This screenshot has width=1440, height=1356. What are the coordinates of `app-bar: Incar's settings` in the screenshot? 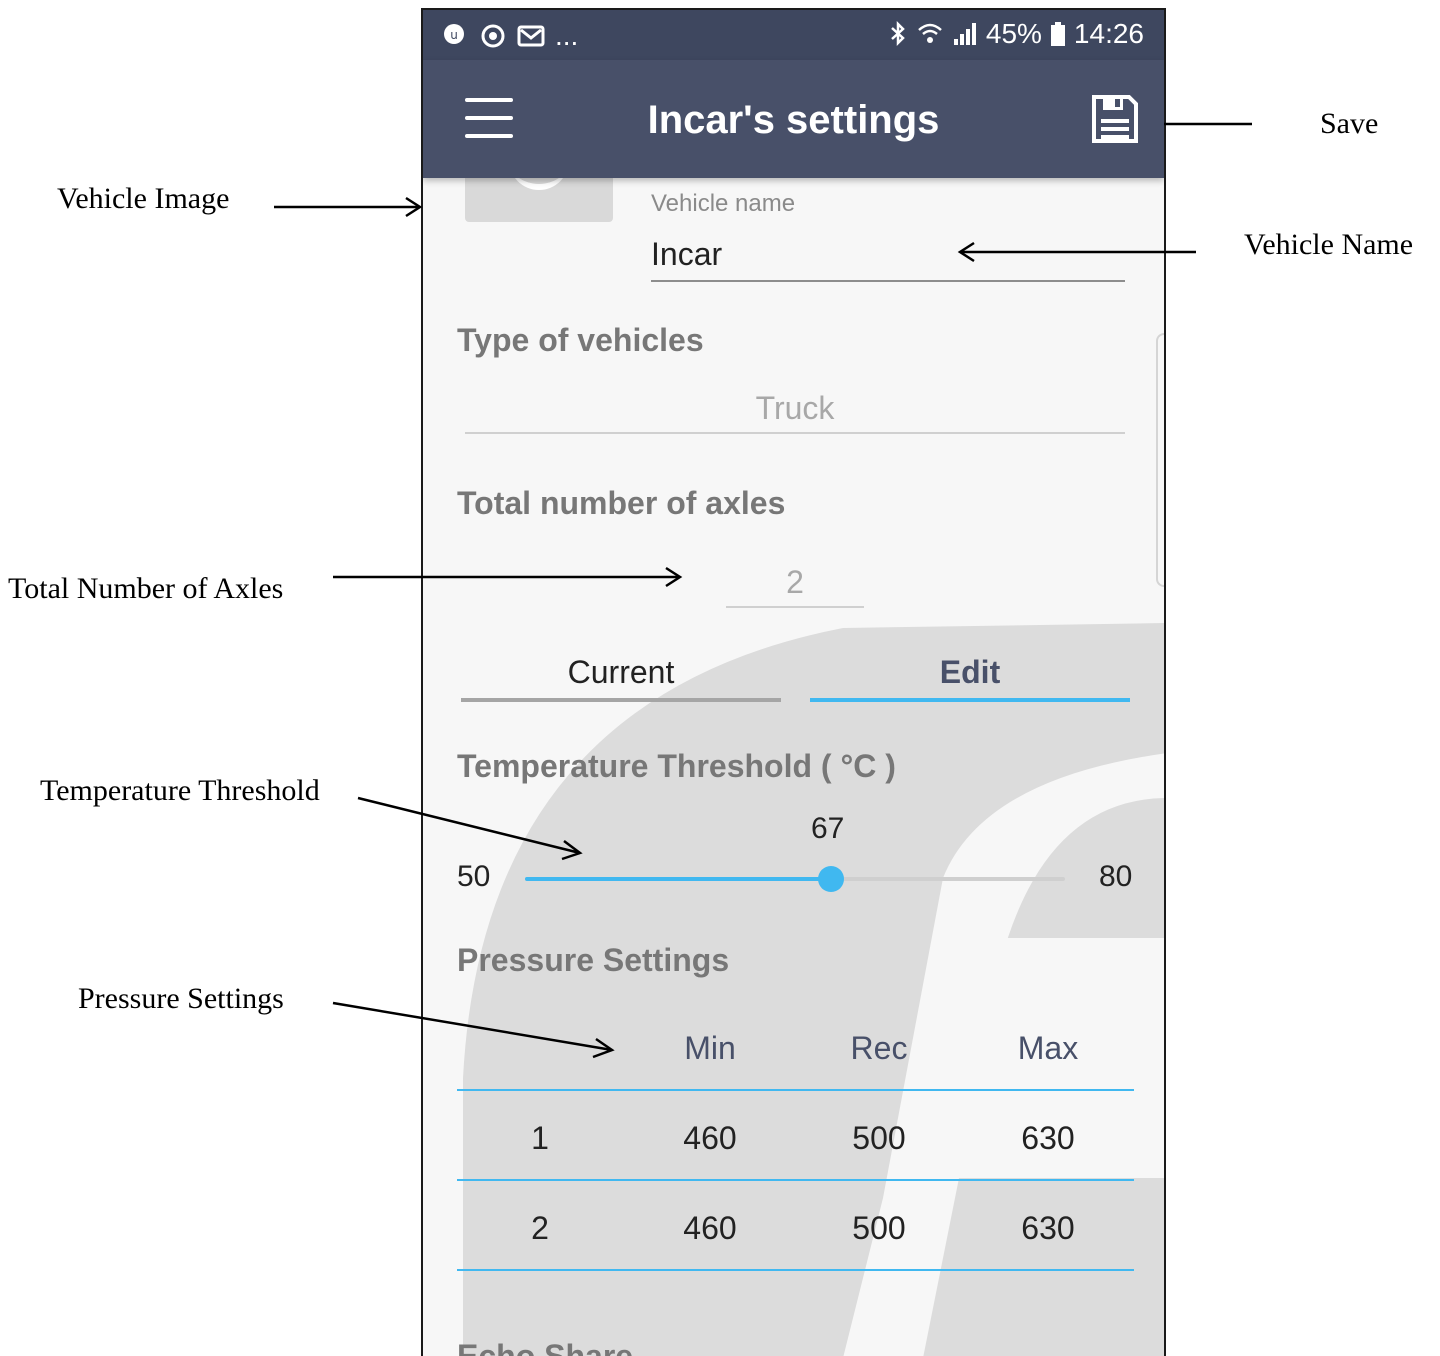 It's located at (793, 119).